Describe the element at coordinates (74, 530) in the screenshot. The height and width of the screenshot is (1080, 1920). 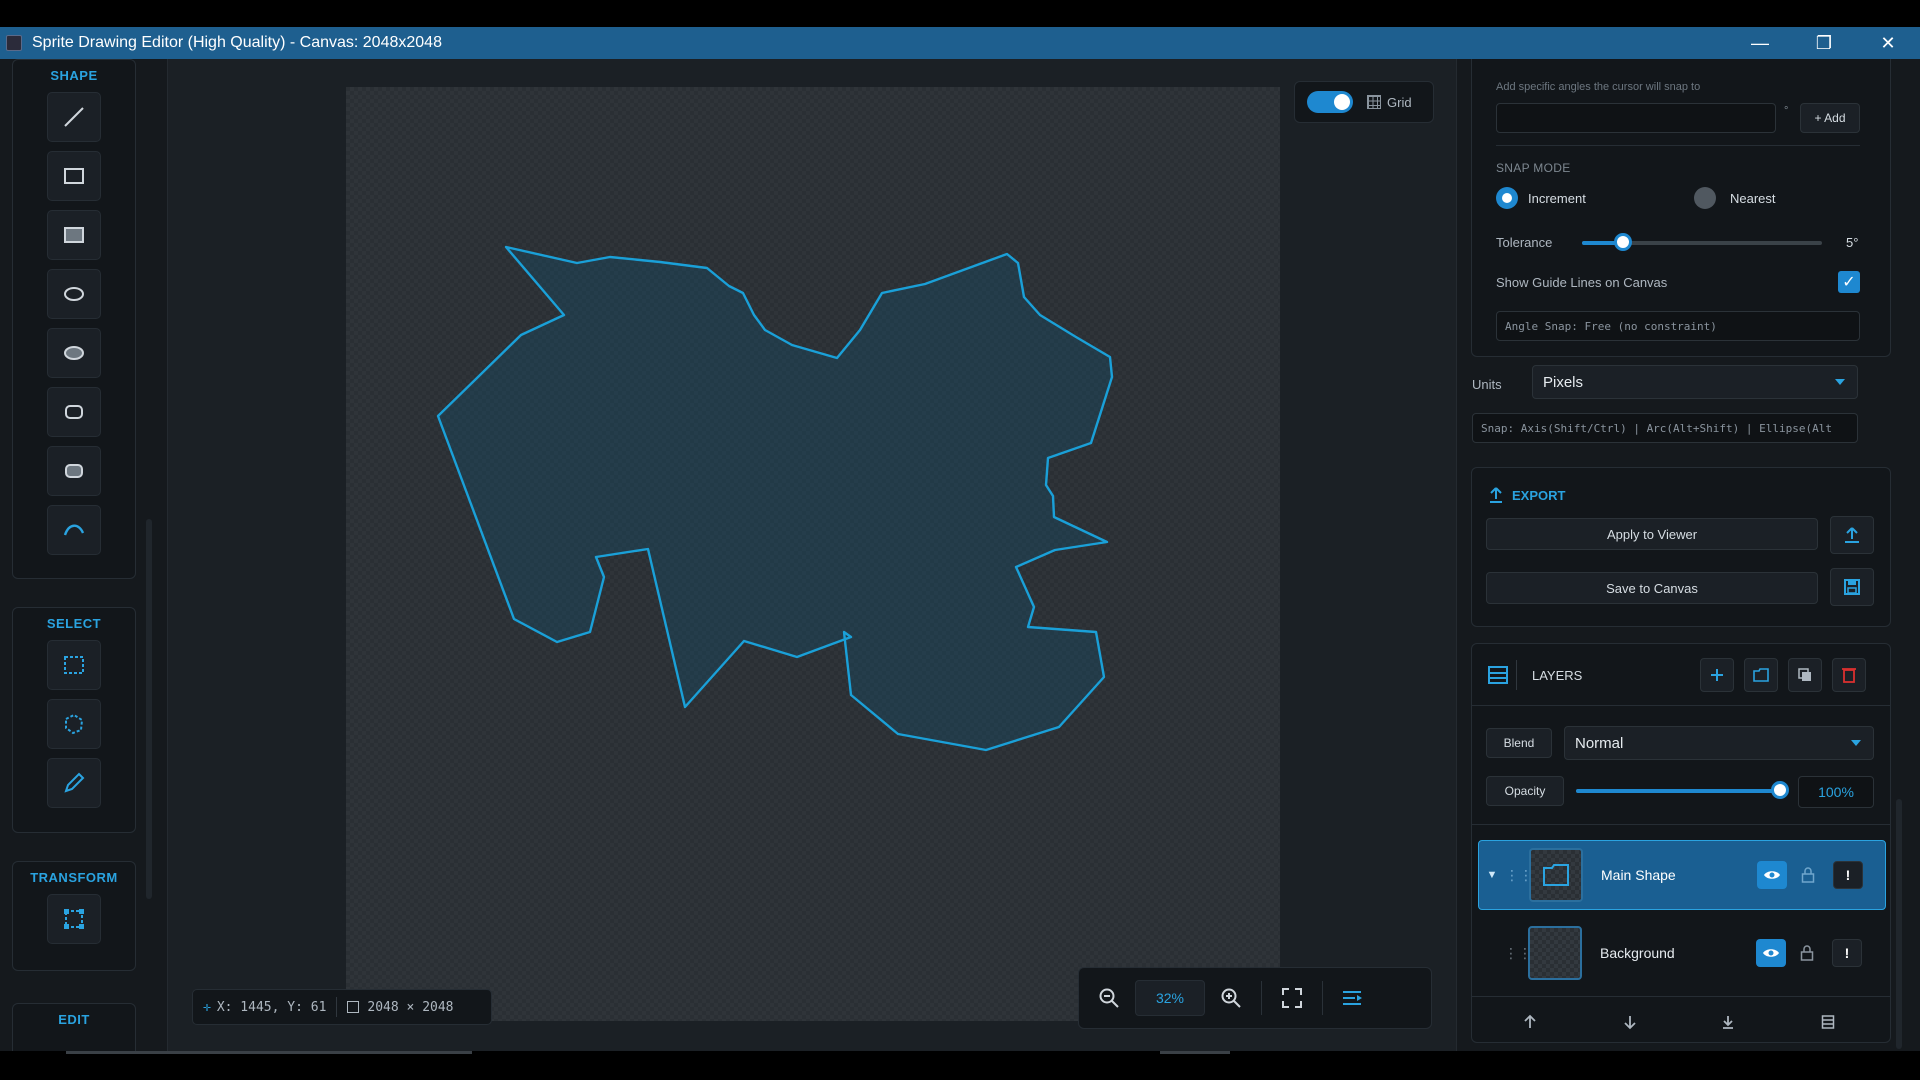
I see `curve-tool-button` at that location.